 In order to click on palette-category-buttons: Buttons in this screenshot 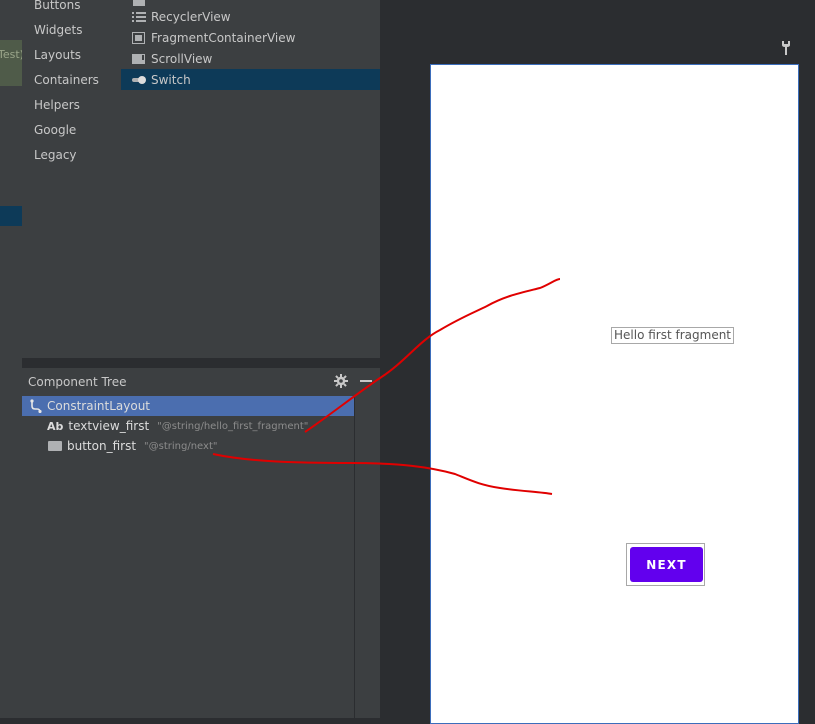, I will do `click(57, 6)`.